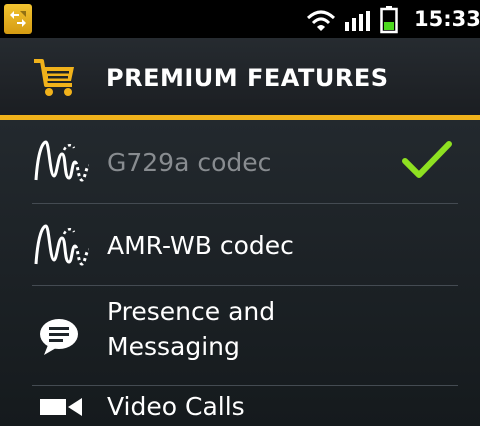  I want to click on battery-icon, so click(389, 20).